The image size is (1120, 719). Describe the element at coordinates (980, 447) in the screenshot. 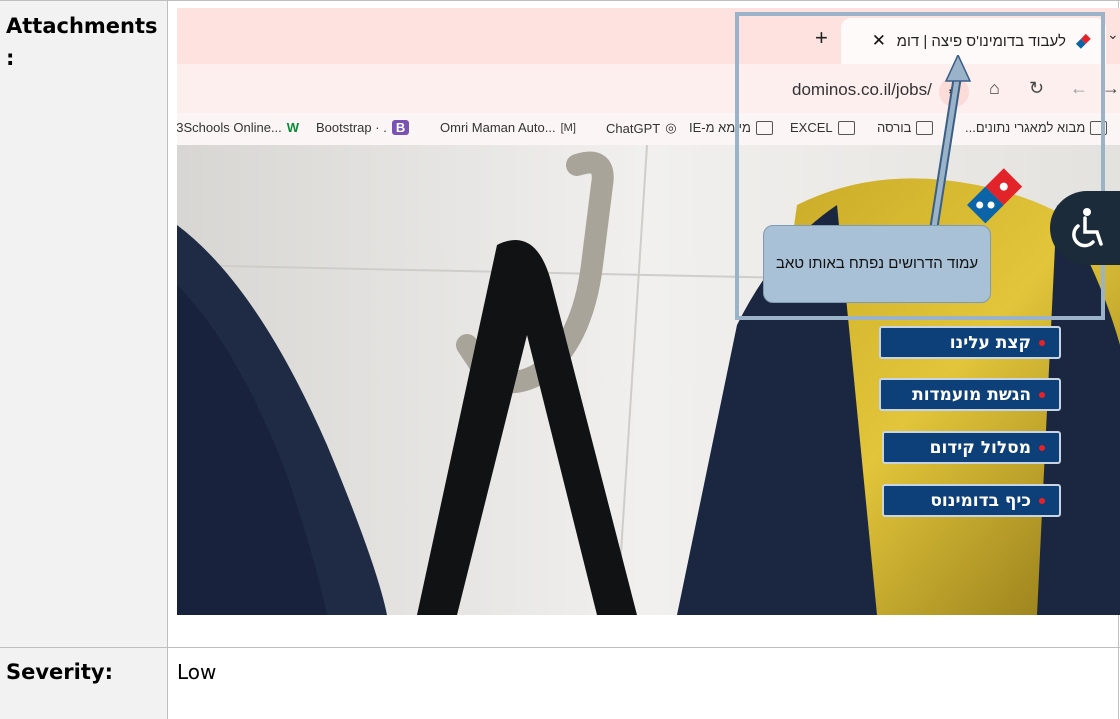

I see `menu-label: מסלול קידום` at that location.